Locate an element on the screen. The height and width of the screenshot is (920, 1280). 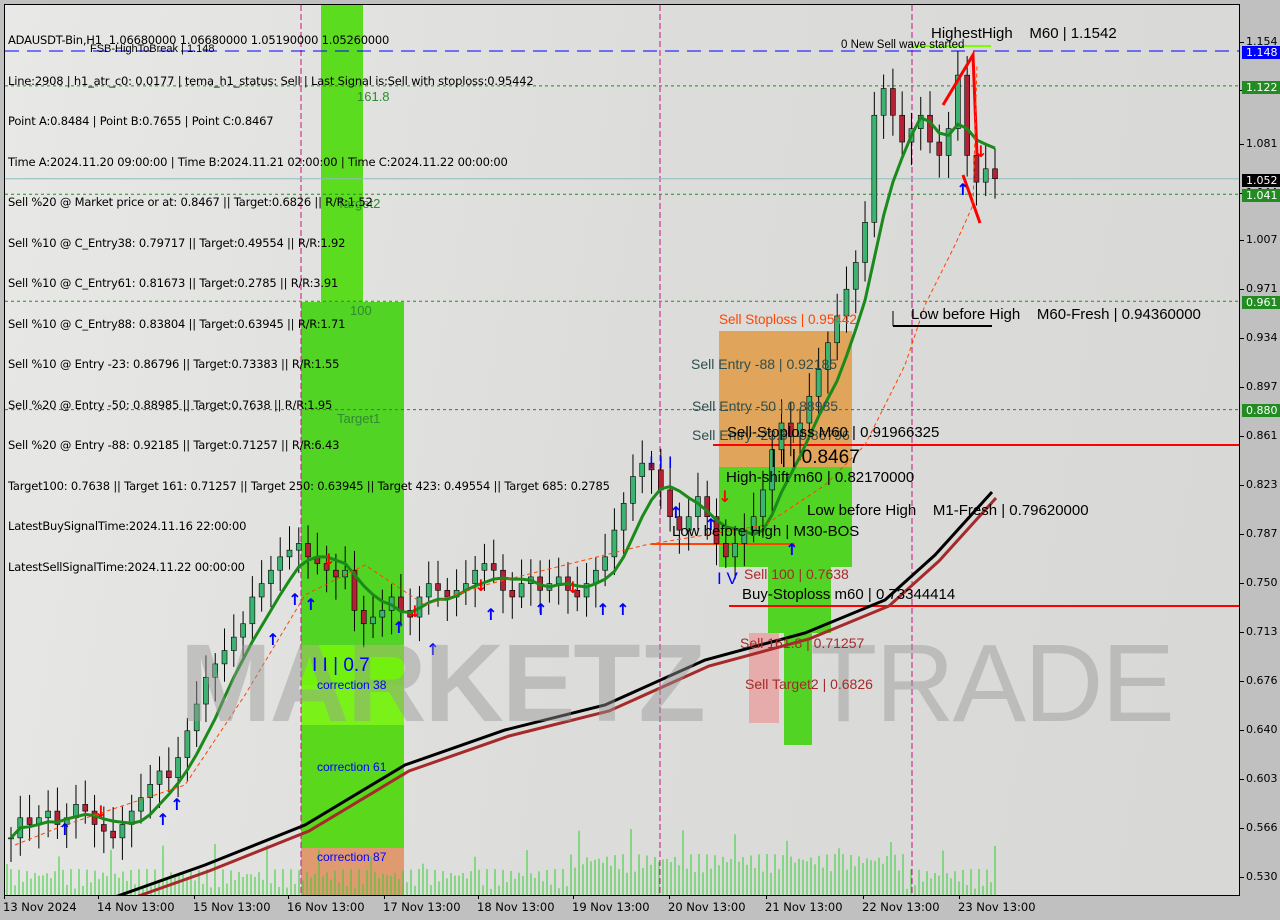
y-tick: 0.530 is located at coordinates (1259, 876).